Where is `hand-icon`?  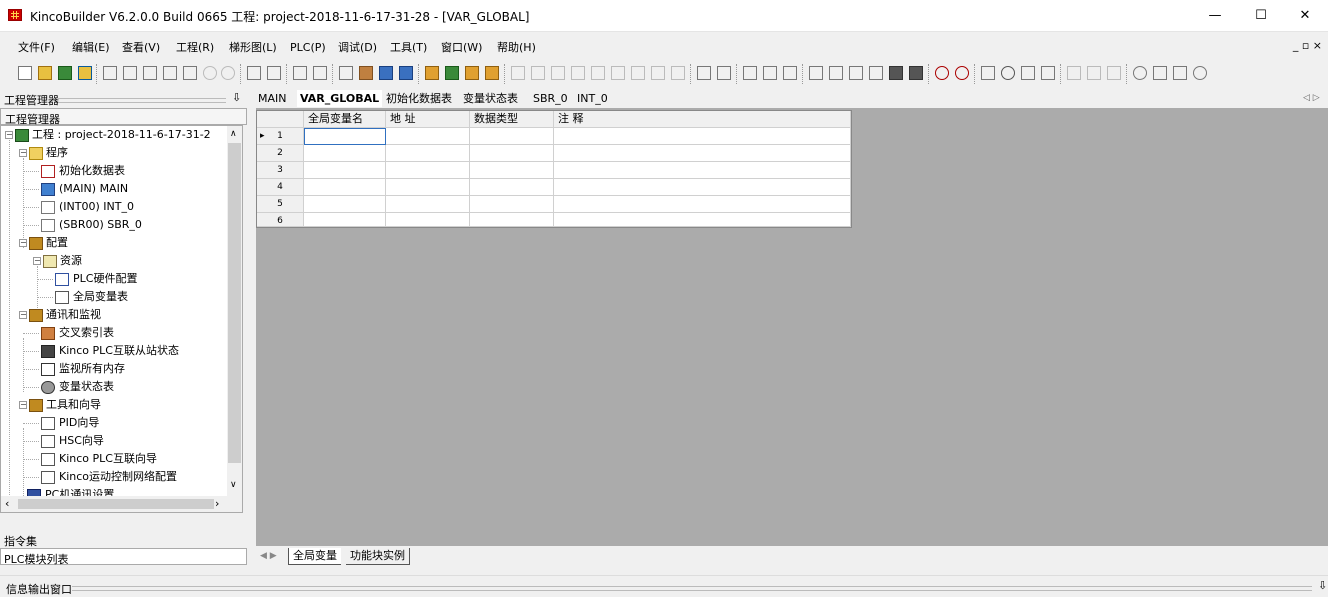
hand-icon is located at coordinates (1140, 73).